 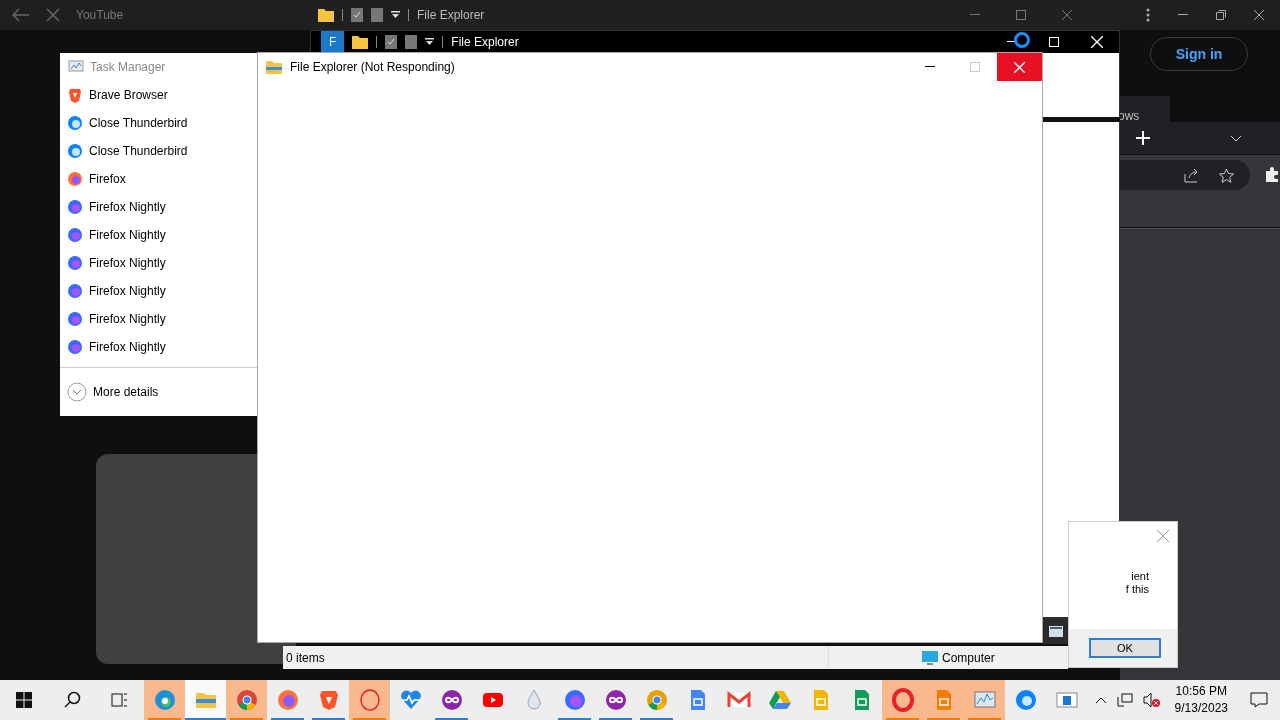 I want to click on back-icon, so click(x=21, y=15).